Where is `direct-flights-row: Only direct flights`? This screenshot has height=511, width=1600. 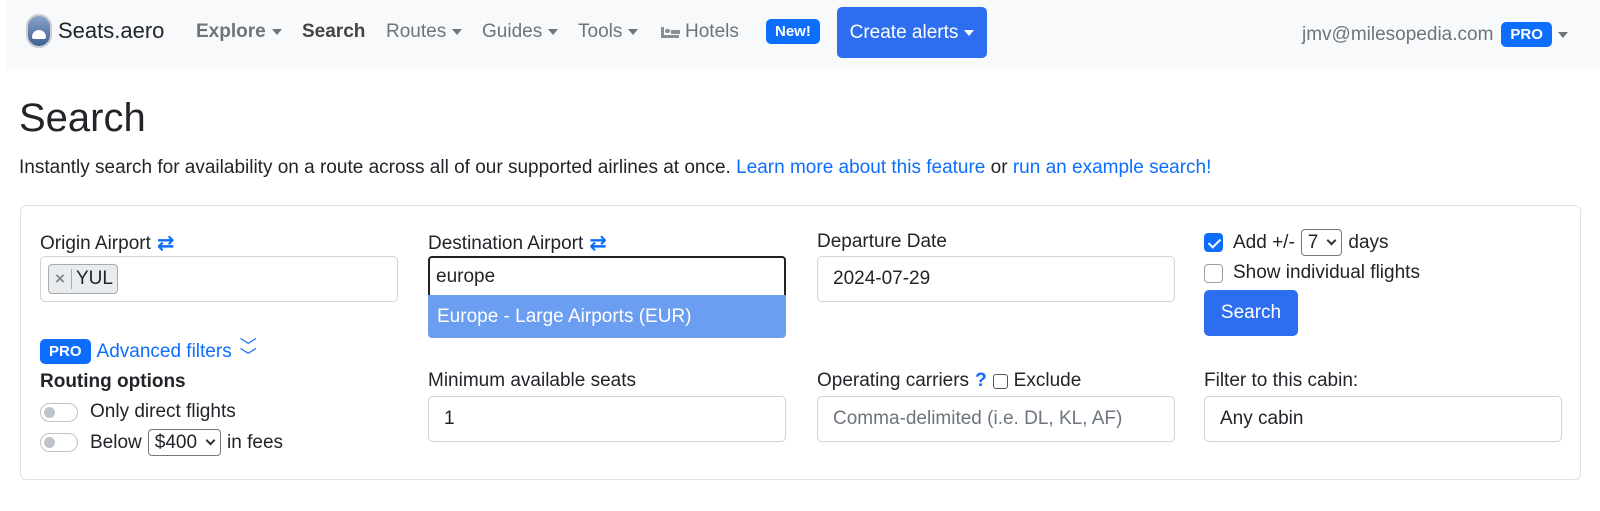 direct-flights-row: Only direct flights is located at coordinates (138, 412).